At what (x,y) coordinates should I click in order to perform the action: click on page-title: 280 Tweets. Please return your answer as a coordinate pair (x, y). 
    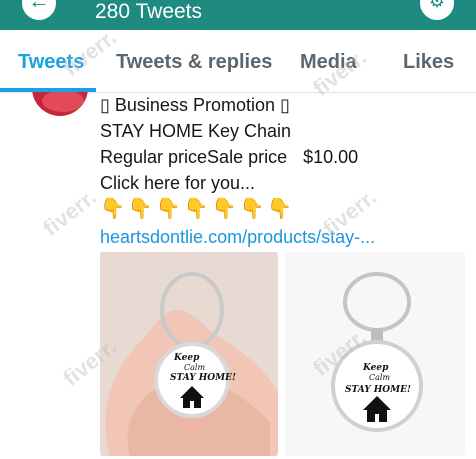
    Looking at the image, I should click on (149, 11).